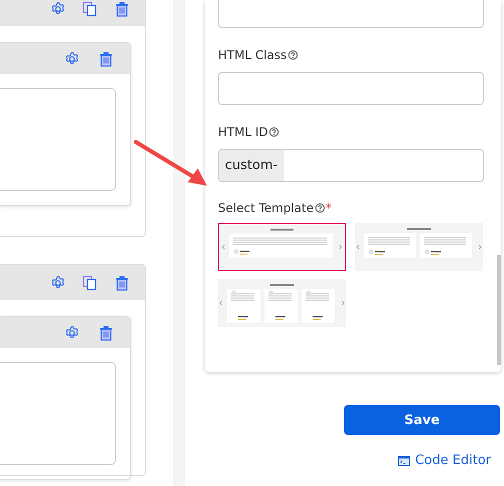 The image size is (504, 486). What do you see at coordinates (444, 460) in the screenshot?
I see `code-editor-link: Code Editor` at bounding box center [444, 460].